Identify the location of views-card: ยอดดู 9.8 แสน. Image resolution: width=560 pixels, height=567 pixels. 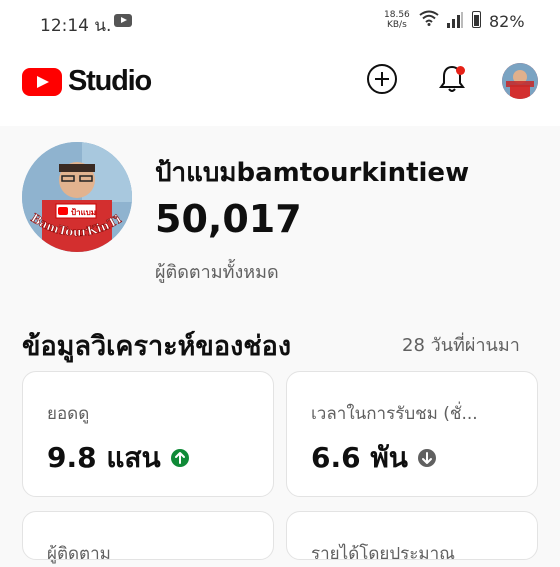
(148, 434).